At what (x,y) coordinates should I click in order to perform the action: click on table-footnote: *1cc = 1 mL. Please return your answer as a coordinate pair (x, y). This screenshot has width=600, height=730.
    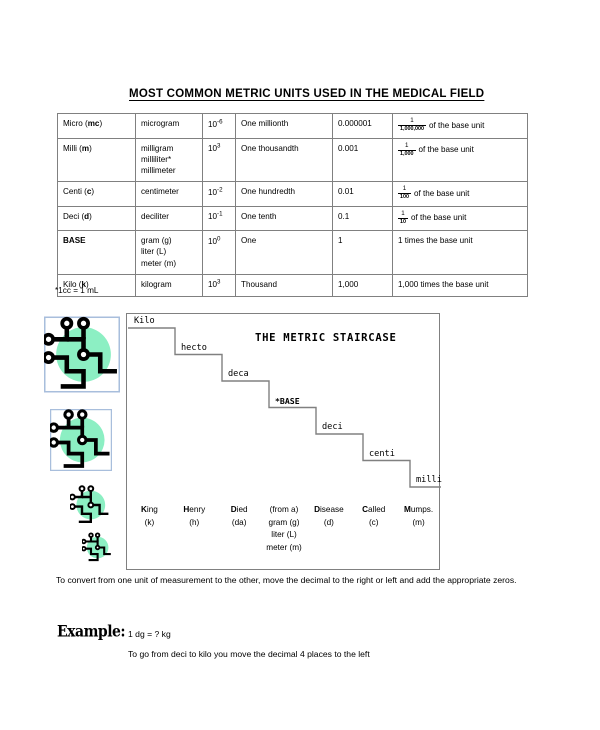
    Looking at the image, I should click on (77, 290).